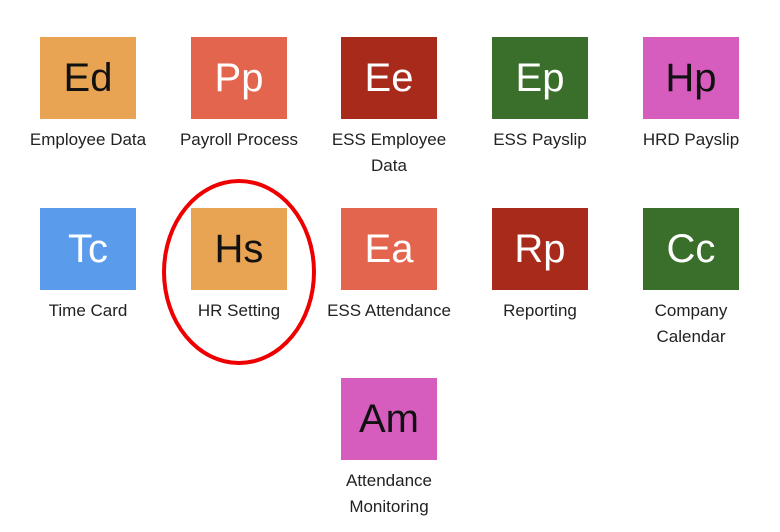 Image resolution: width=780 pixels, height=532 pixels. Describe the element at coordinates (389, 310) in the screenshot. I see `app-label: ESS Attendance` at that location.